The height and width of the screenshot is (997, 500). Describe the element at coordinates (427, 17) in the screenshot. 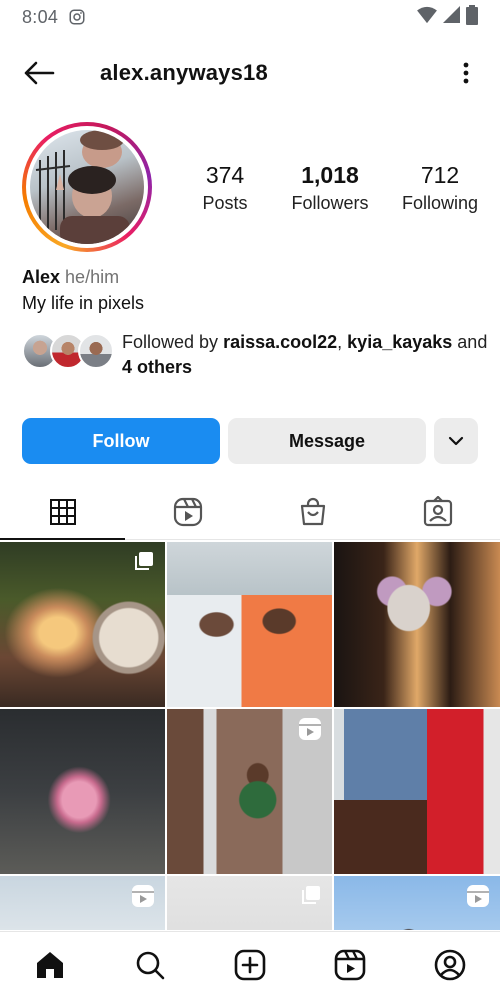

I see `wifi-icon` at that location.